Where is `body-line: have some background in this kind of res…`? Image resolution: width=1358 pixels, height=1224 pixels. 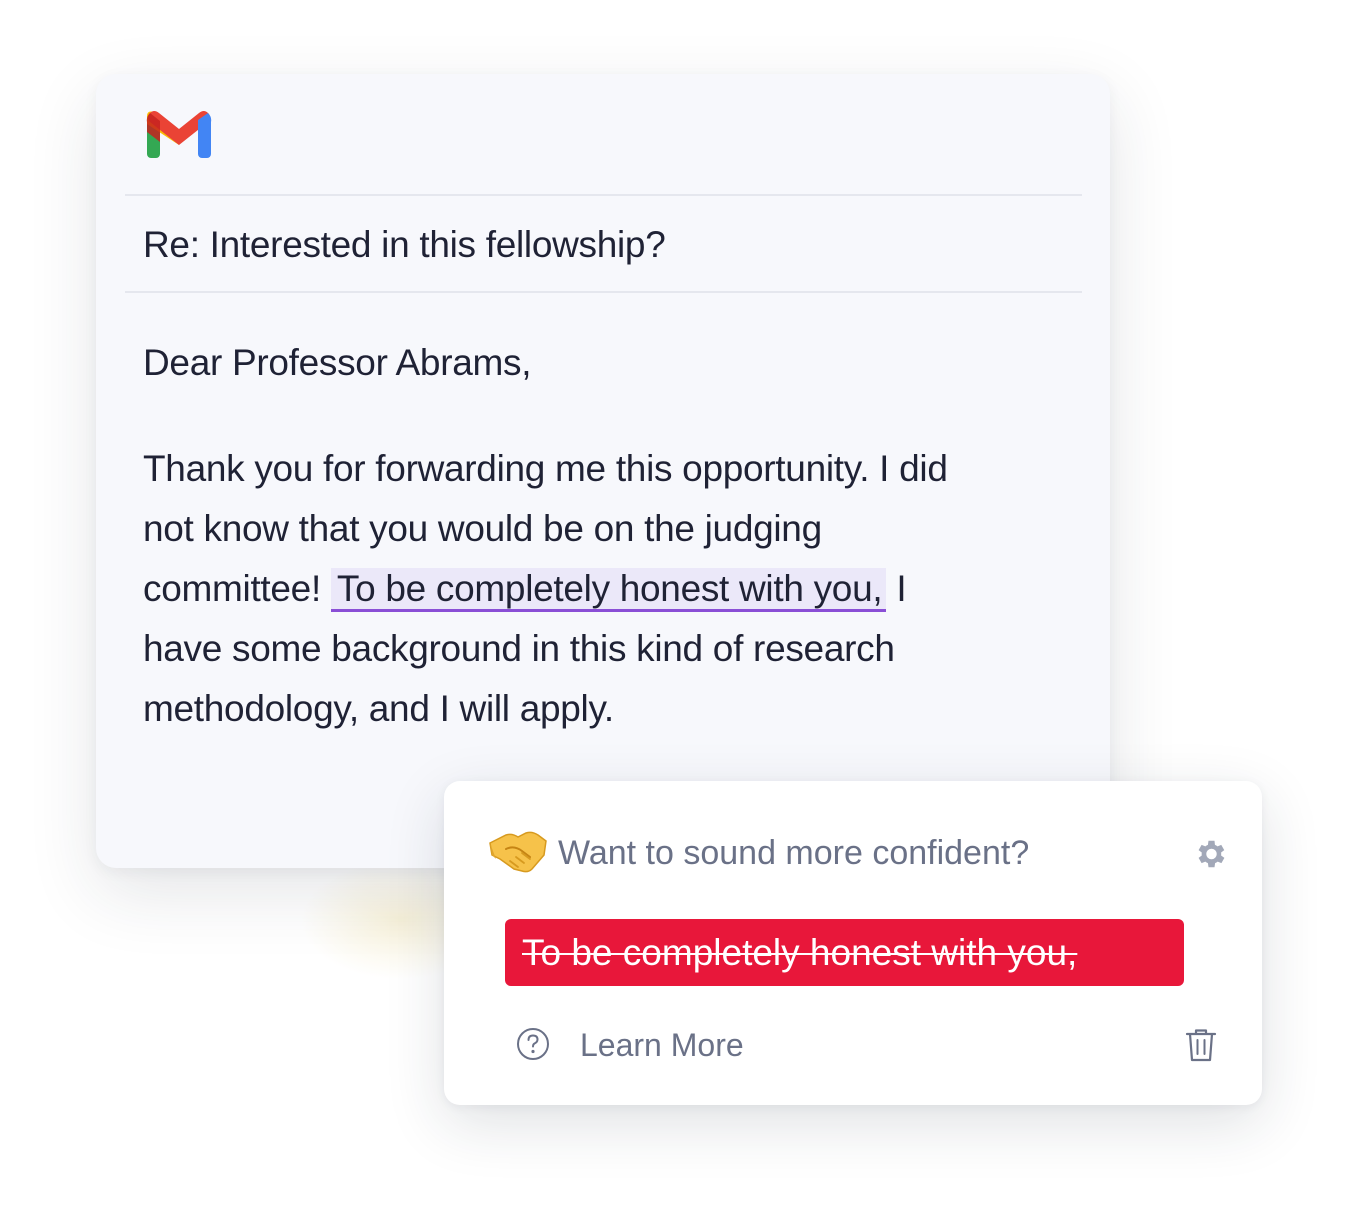 body-line: have some background in this kind of res… is located at coordinates (519, 648).